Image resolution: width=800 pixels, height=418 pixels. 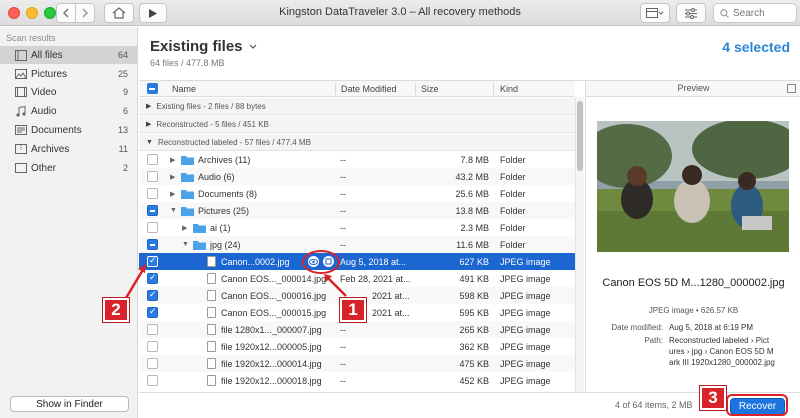 What do you see at coordinates (430, 89) in the screenshot?
I see `column-size: Size` at bounding box center [430, 89].